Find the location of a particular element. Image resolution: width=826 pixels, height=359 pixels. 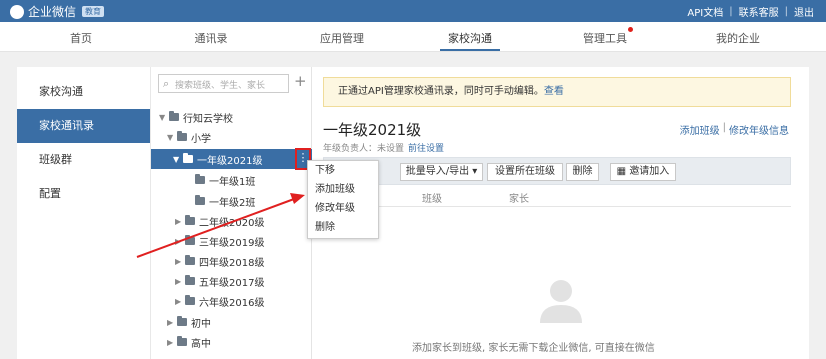

sidebar-item-directory: 家校通讯录 is located at coordinates (83, 126).